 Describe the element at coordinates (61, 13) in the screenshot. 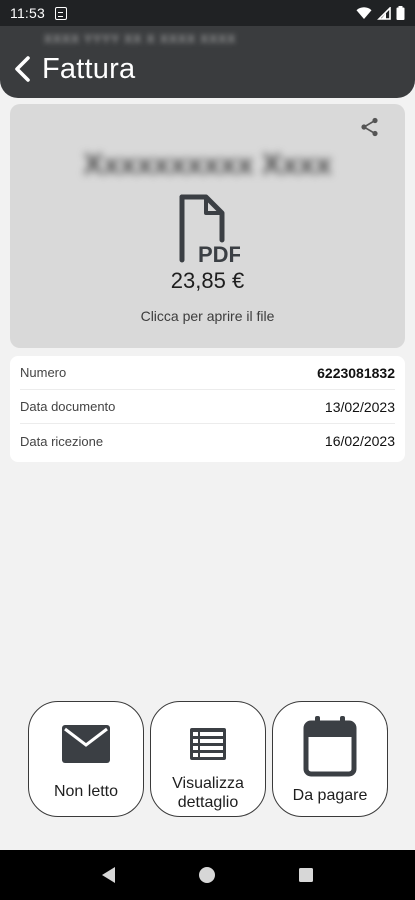

I see `sim-icon` at that location.